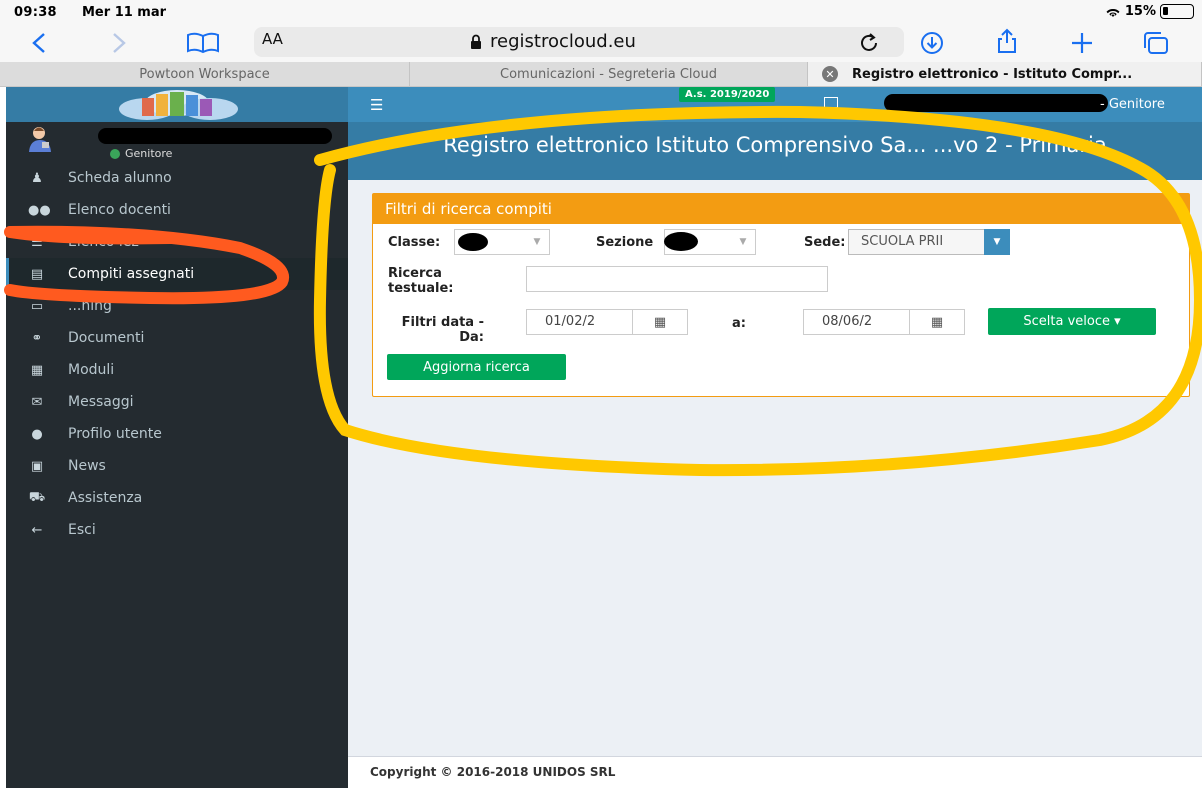 The width and height of the screenshot is (1202, 788). Describe the element at coordinates (124, 12) in the screenshot. I see `date: Mer 11 mar` at that location.